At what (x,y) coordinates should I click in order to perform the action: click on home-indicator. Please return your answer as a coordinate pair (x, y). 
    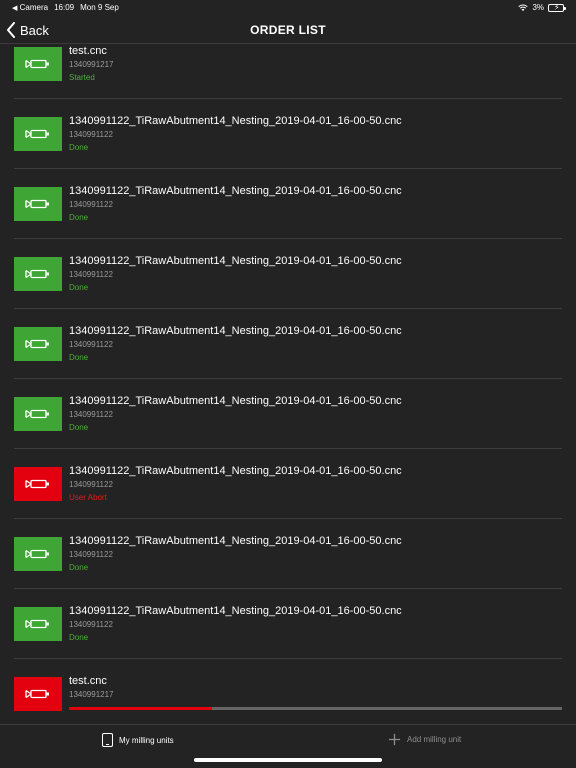
    Looking at the image, I should click on (288, 760).